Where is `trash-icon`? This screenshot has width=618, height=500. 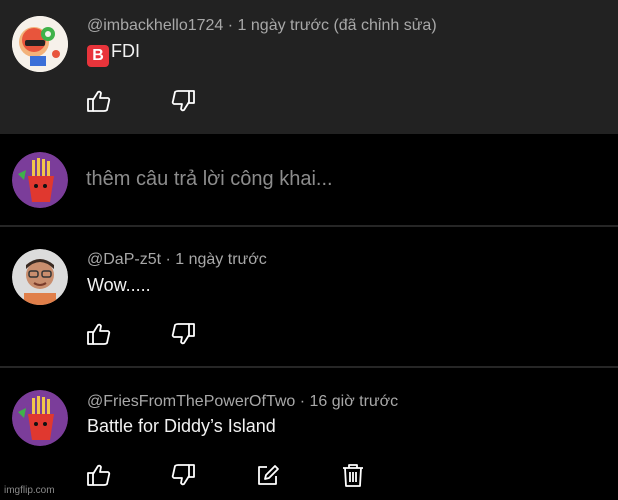 trash-icon is located at coordinates (353, 475).